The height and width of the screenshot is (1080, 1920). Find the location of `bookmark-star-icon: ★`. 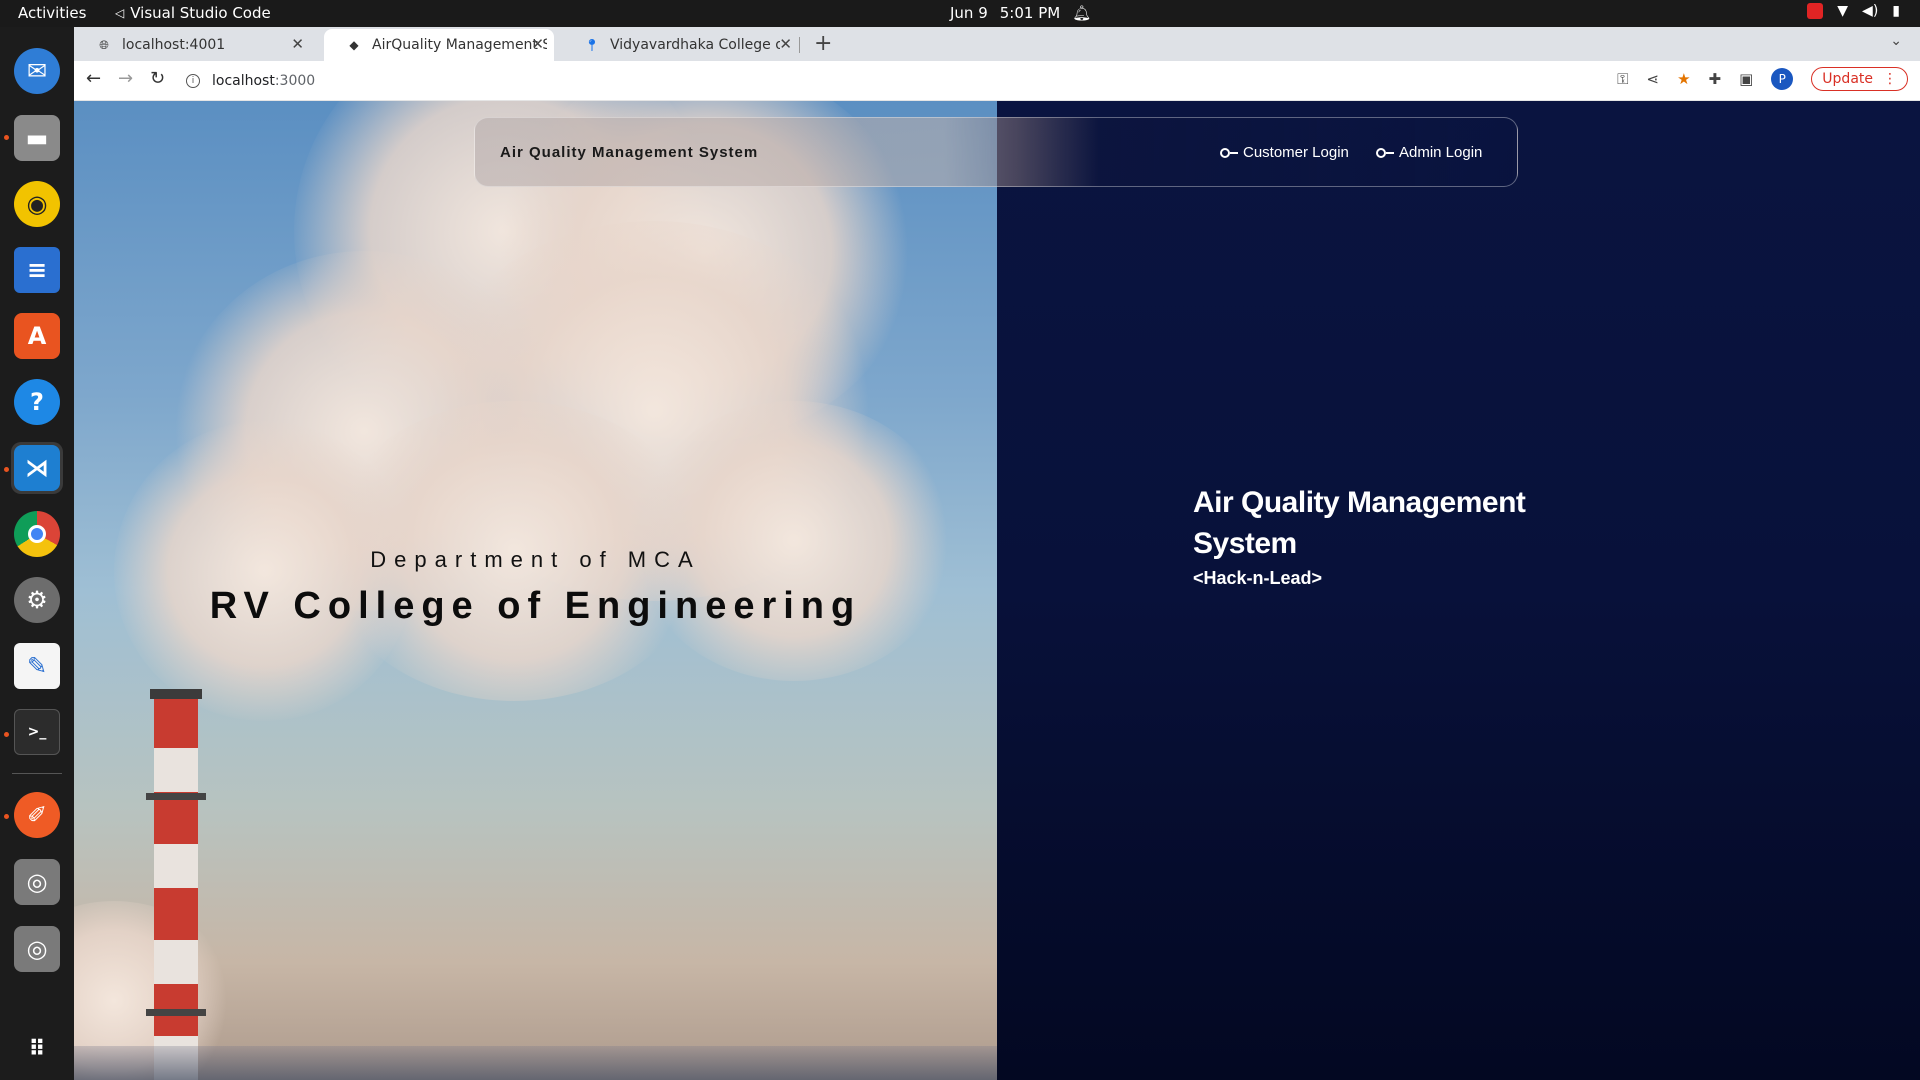

bookmark-star-icon: ★ is located at coordinates (1683, 79).